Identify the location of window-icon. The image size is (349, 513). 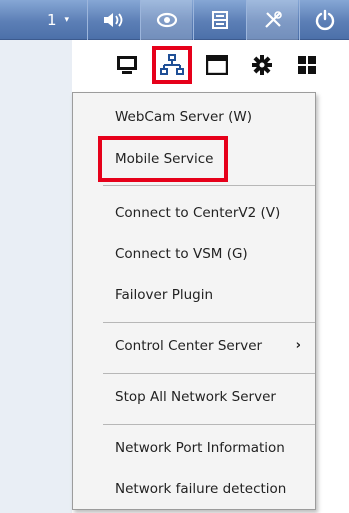
(217, 65).